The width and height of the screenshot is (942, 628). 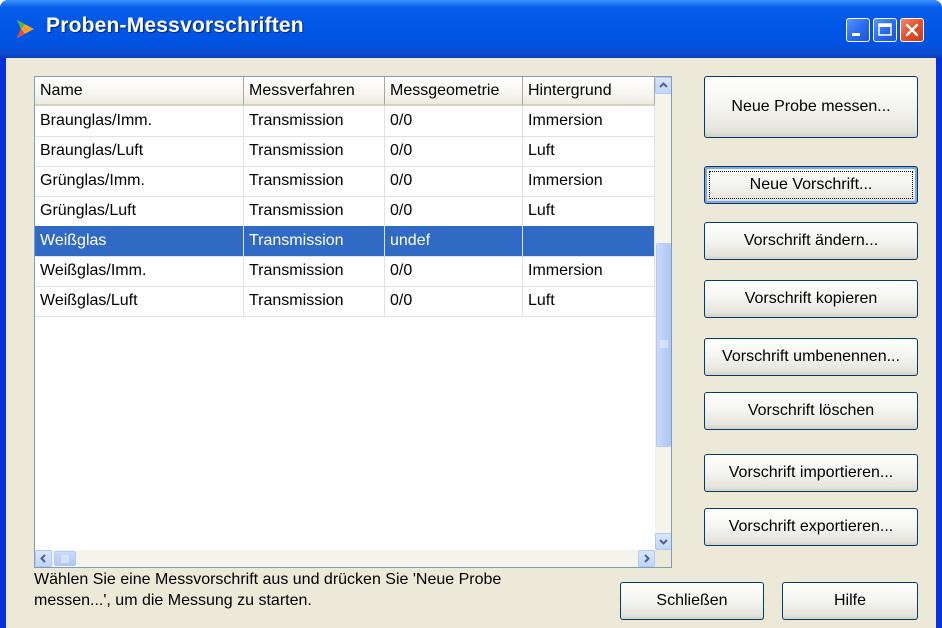 I want to click on cell-name: Weißglas/Luft, so click(x=139, y=301).